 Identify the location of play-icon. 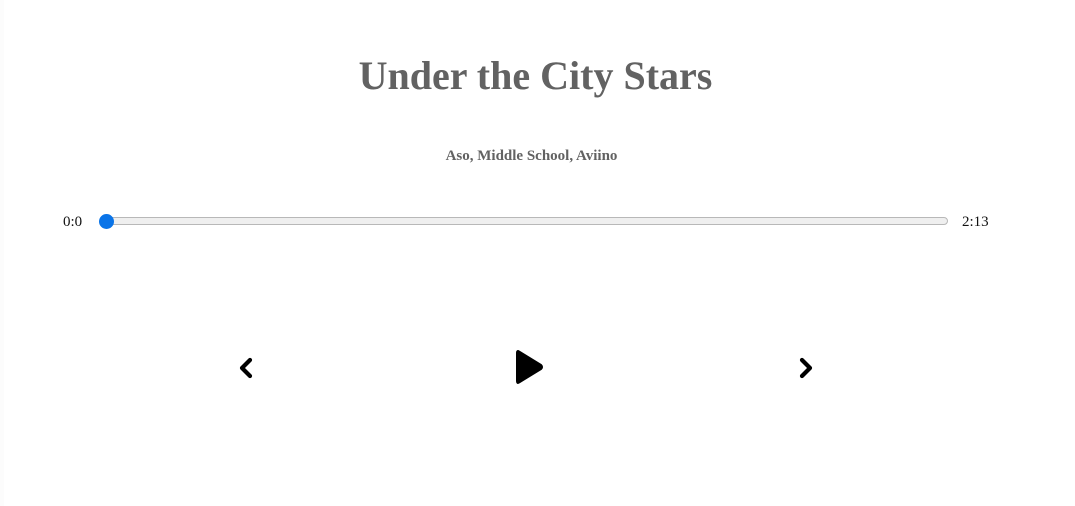
(529, 367).